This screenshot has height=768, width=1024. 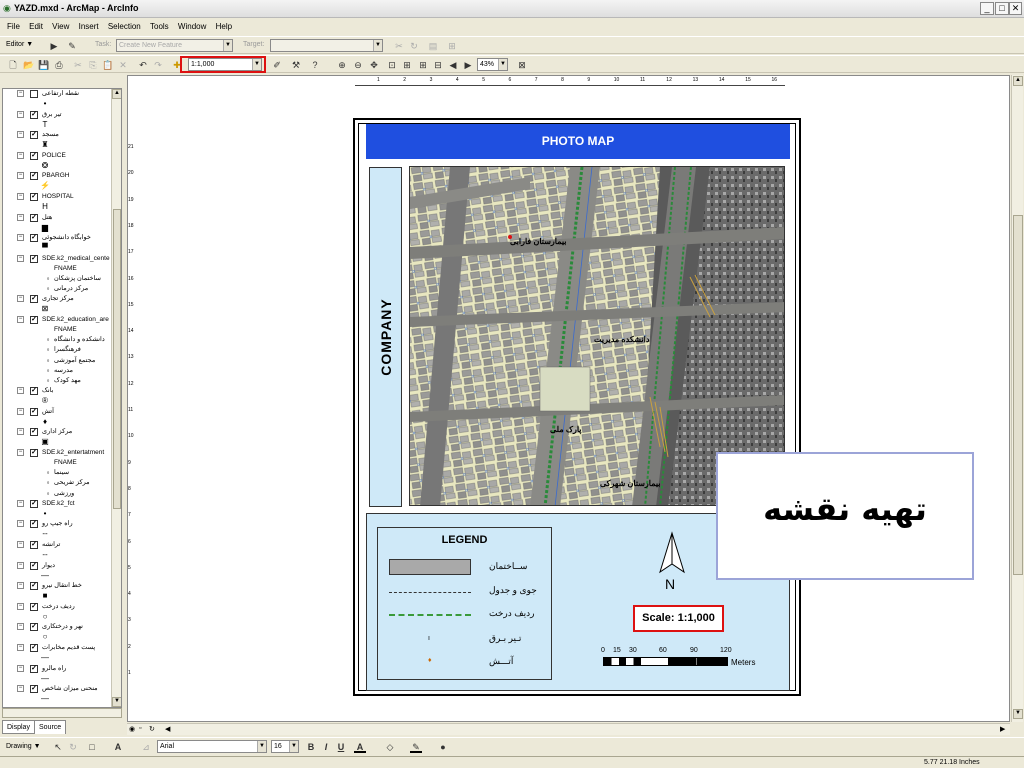 What do you see at coordinates (1002, 729) in the screenshot?
I see `scroll-right-arrow: ▶` at bounding box center [1002, 729].